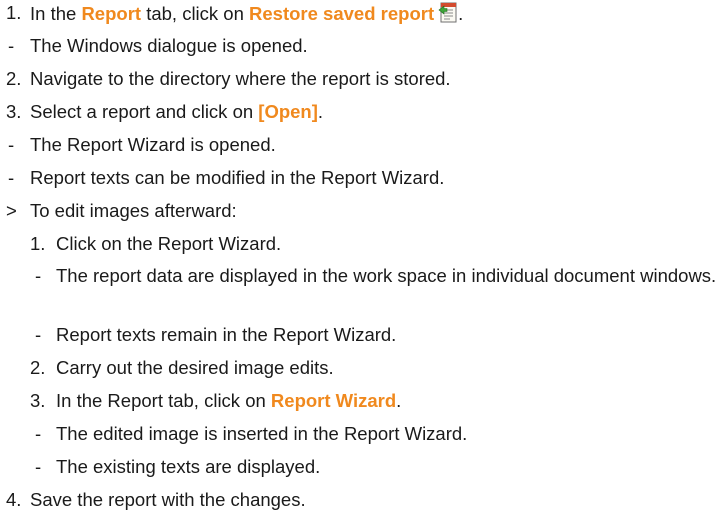 The image size is (724, 523). Describe the element at coordinates (163, 400) in the screenshot. I see `text-fragment: In the Report tab, click on` at that location.